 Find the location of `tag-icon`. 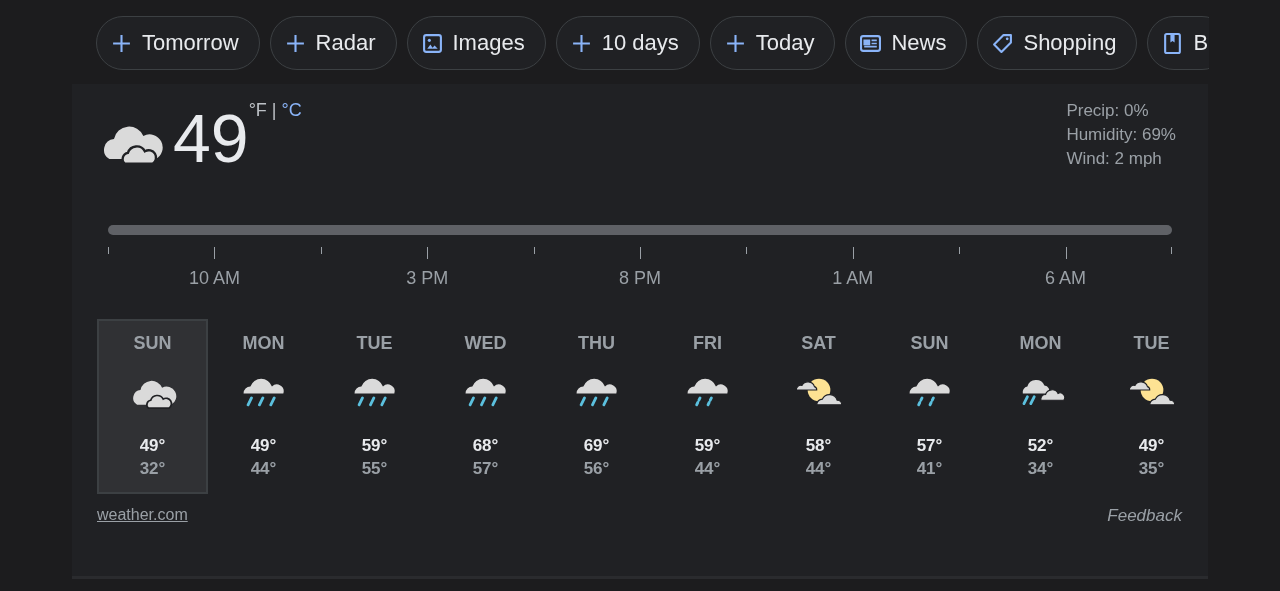

tag-icon is located at coordinates (1003, 43).